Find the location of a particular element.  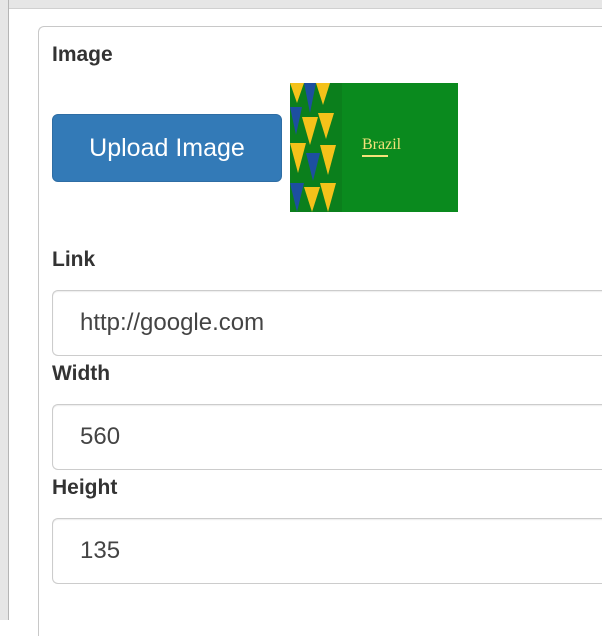

upload-image-button: Upload Image is located at coordinates (167, 148).